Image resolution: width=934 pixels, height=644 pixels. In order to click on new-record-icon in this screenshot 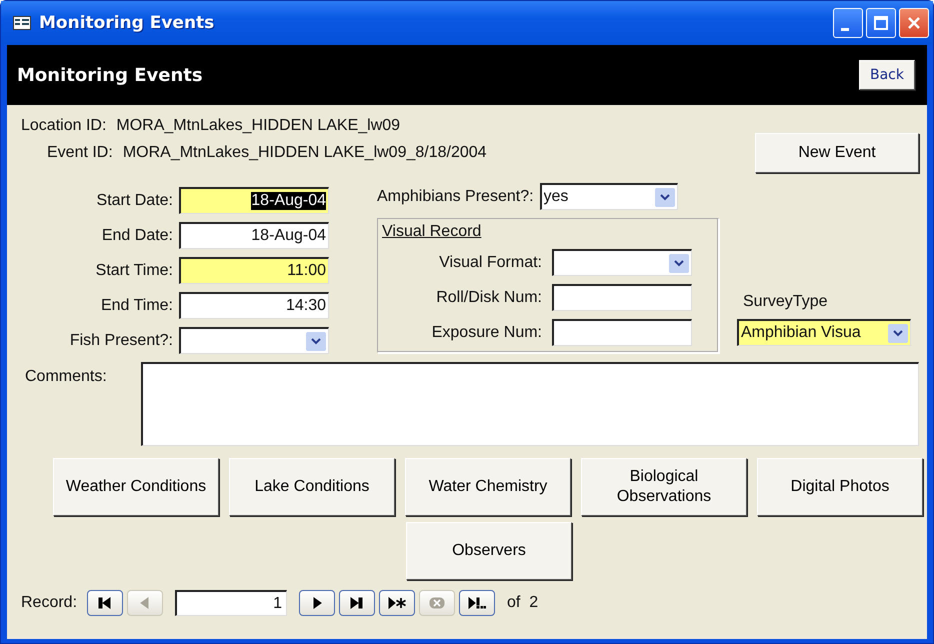, I will do `click(397, 603)`.